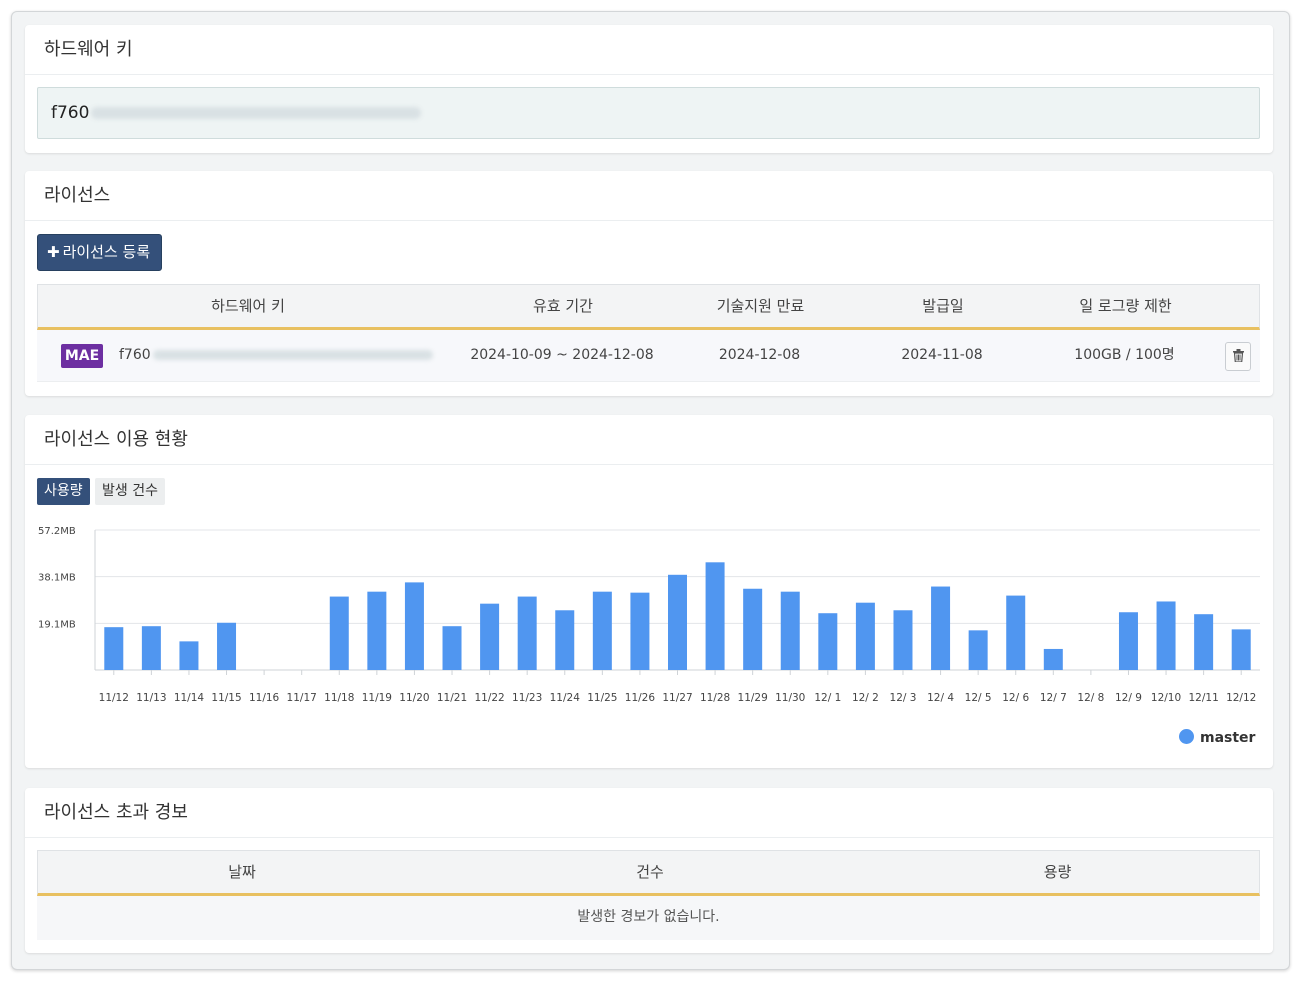  I want to click on x-tick-label: 11/12, so click(114, 698).